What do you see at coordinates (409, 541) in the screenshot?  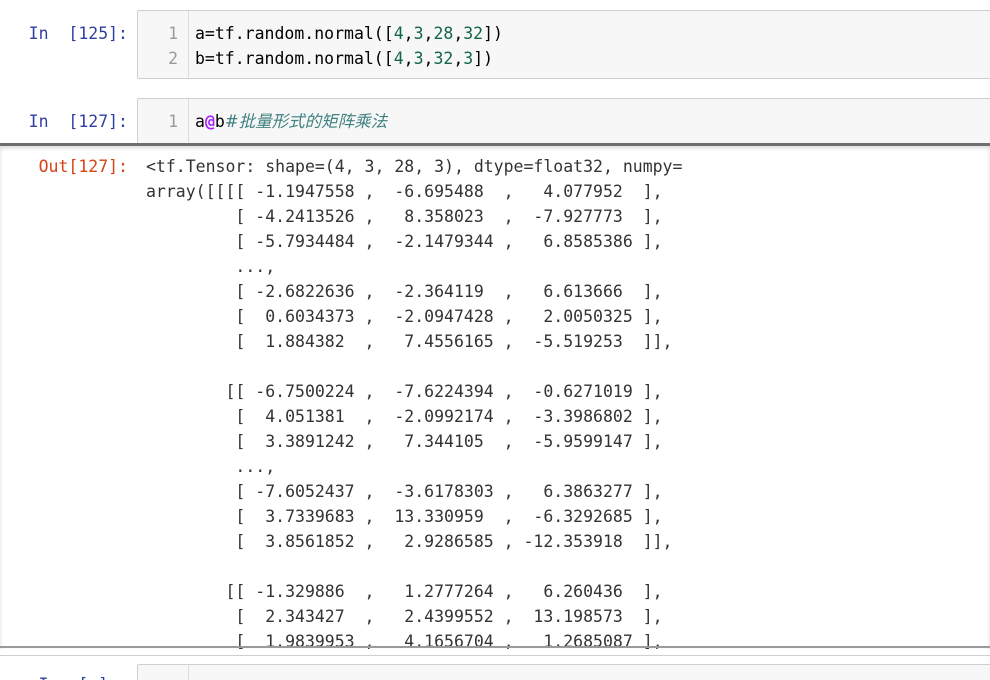 I see `output-line: [ 3.8561852 , 2.9286585 , -12.353918 ]],` at bounding box center [409, 541].